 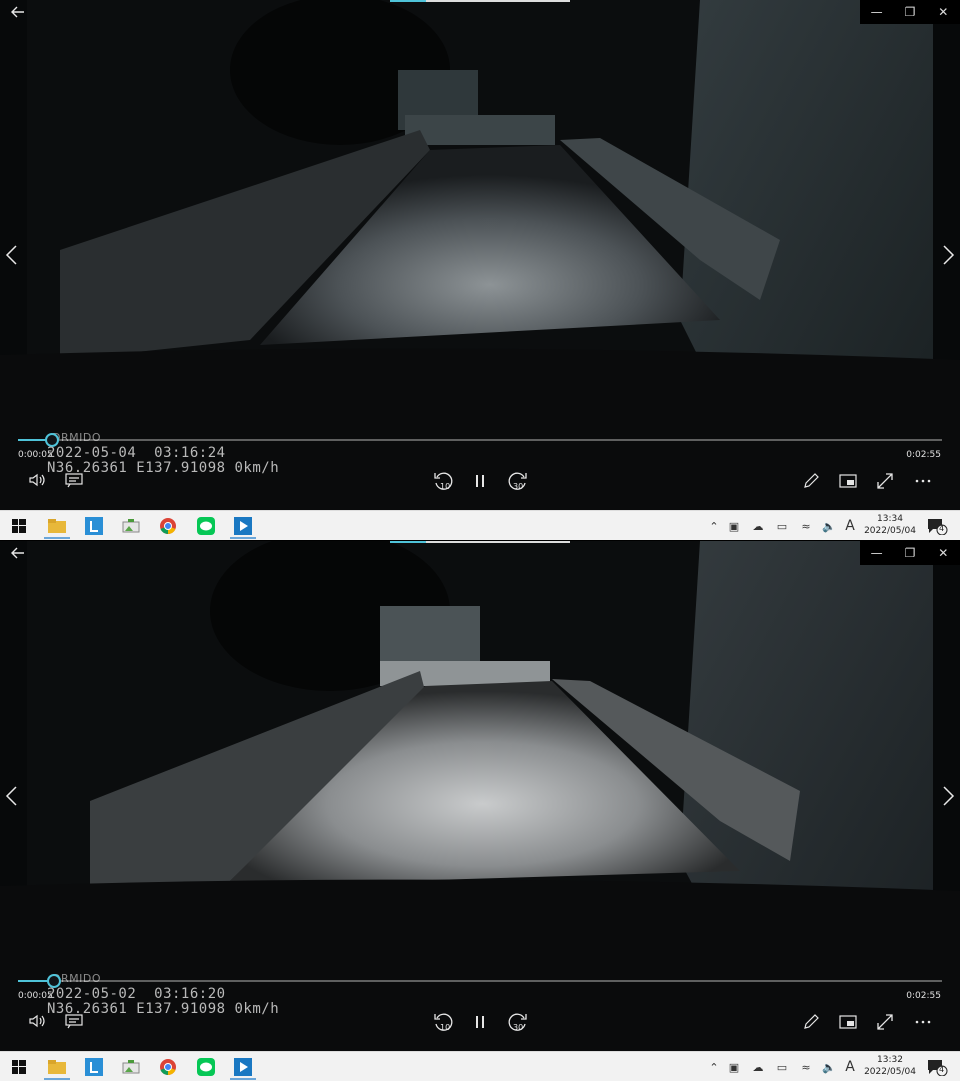 I want to click on chevron-left-icon, so click(x=11, y=796).